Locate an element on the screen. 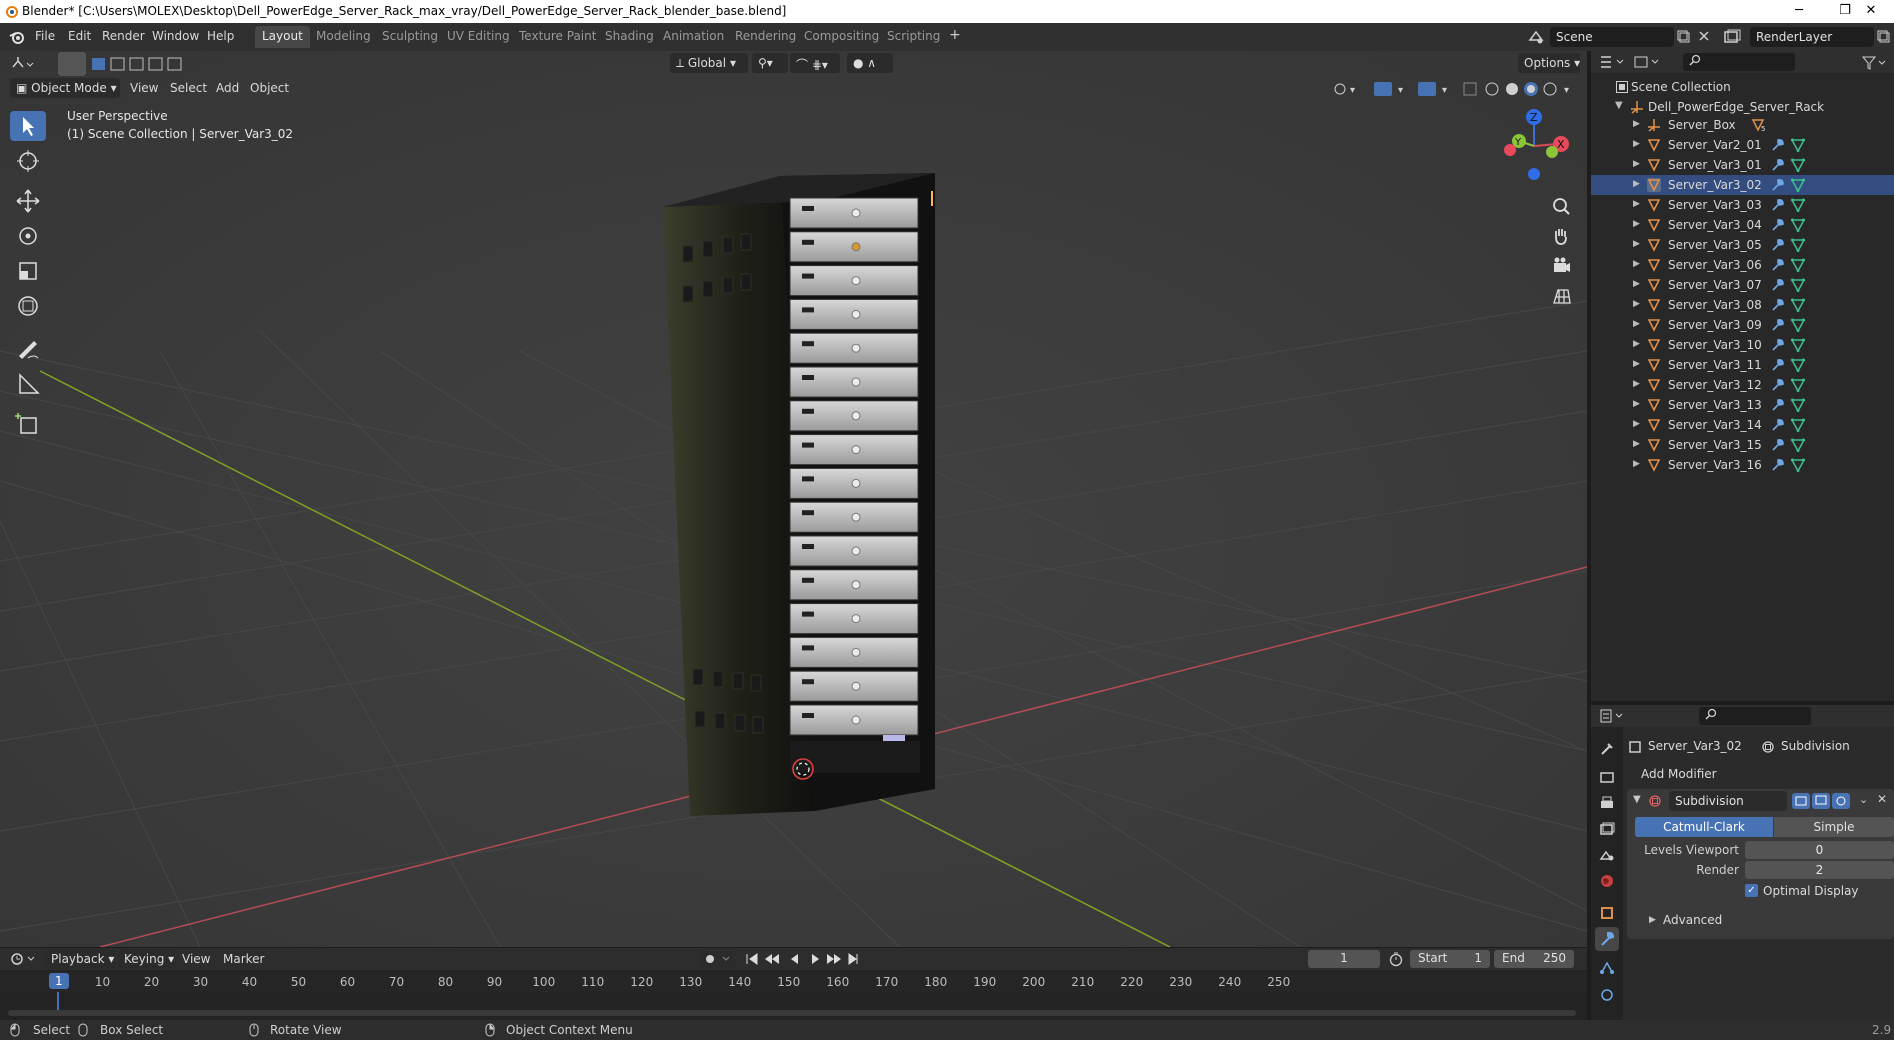 The image size is (1894, 1040). collapse-arrow-icon: ▼ is located at coordinates (1637, 799).